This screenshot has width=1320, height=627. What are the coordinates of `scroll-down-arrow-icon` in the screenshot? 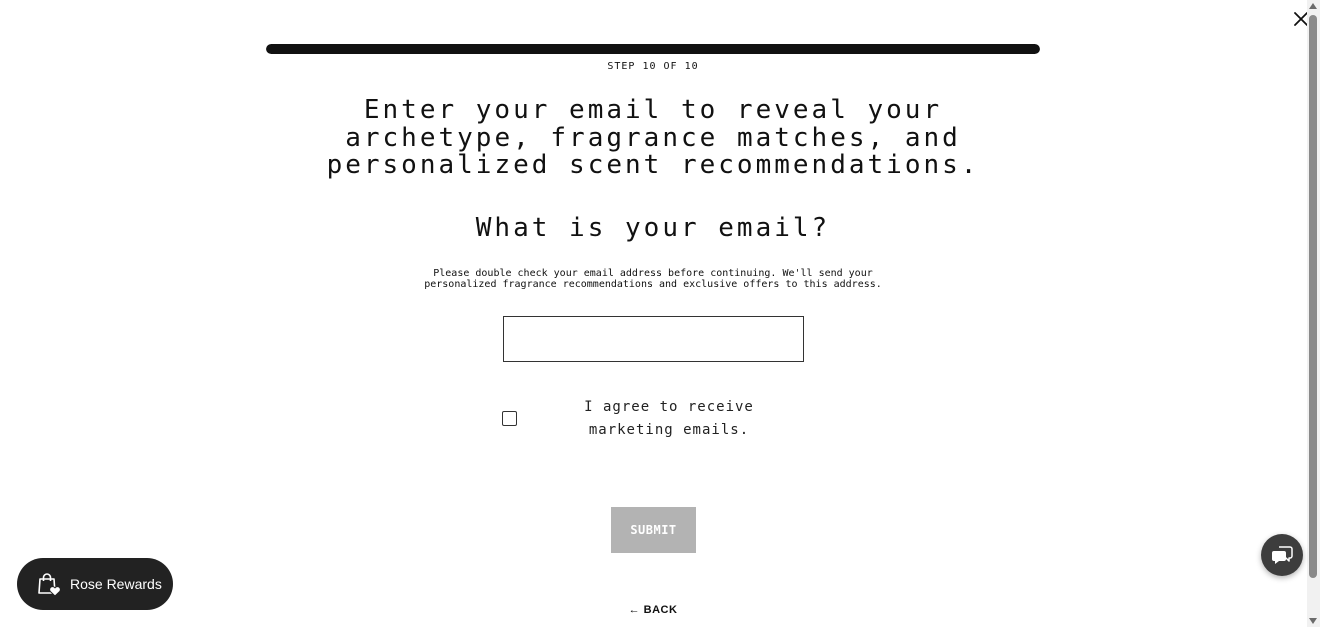 It's located at (1313, 621).